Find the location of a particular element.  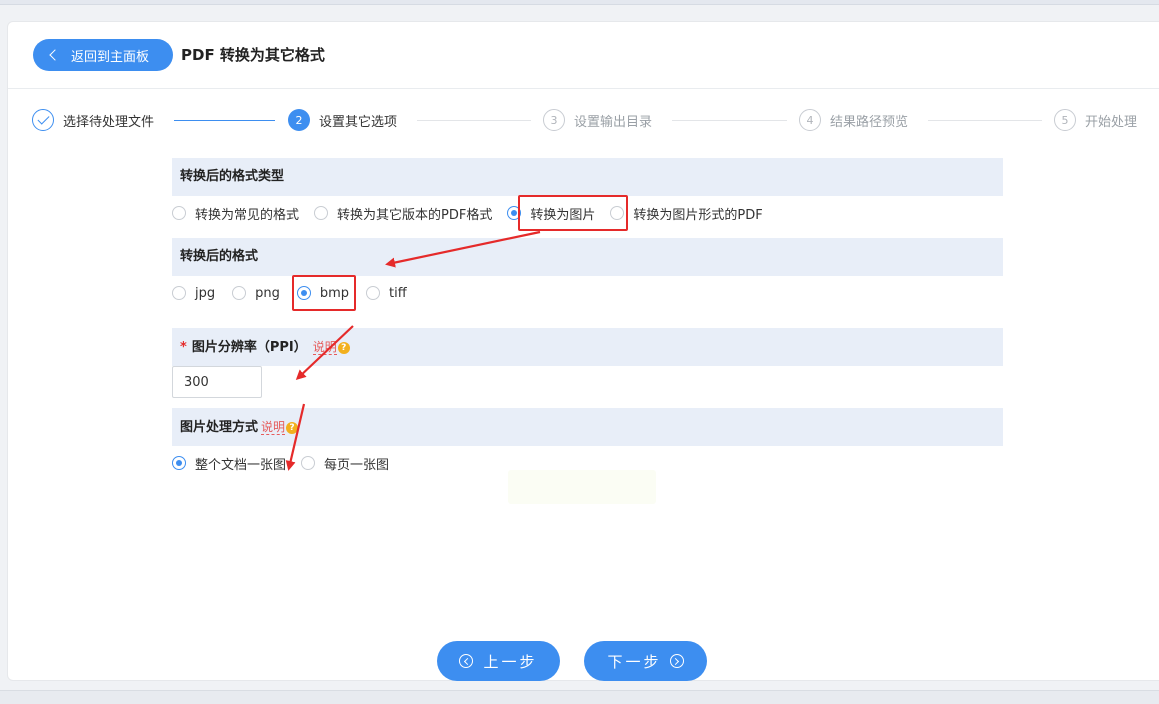

step-5: 5 开始处理 is located at coordinates (1095, 120).